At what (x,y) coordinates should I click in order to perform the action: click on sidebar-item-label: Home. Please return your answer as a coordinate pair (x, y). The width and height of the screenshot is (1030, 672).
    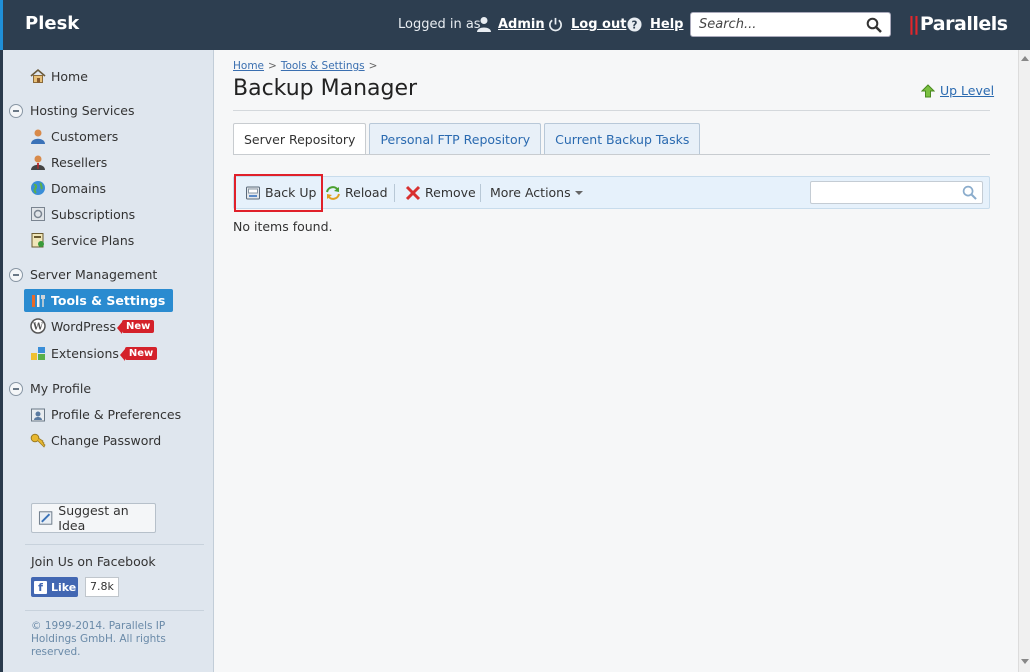
    Looking at the image, I should click on (69, 76).